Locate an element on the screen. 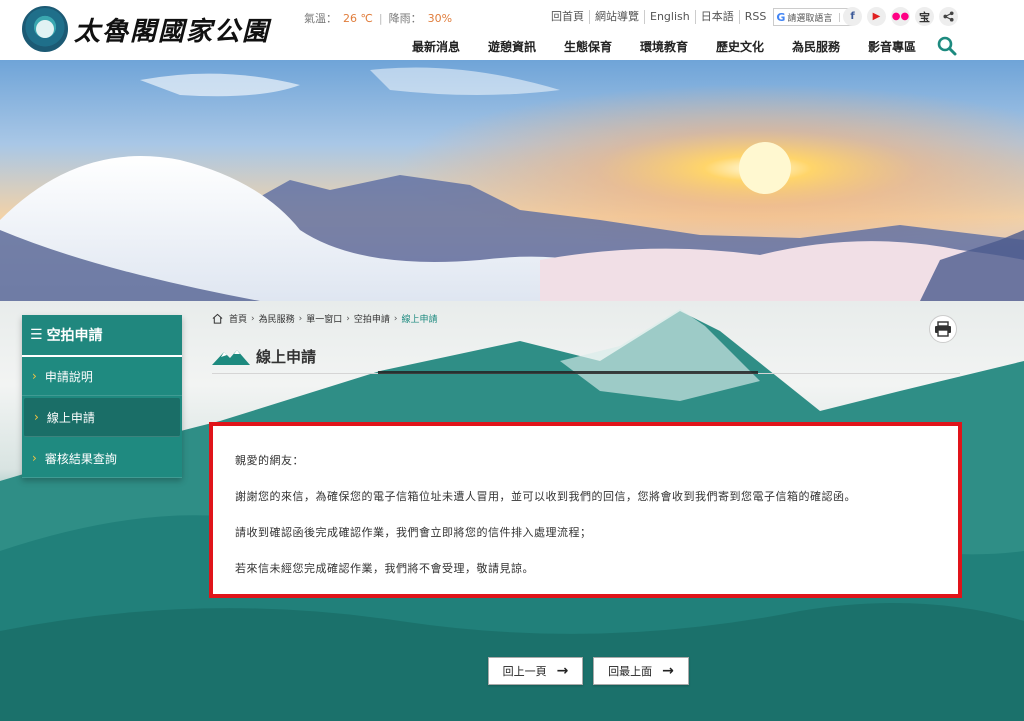 This screenshot has width=1024, height=721. printer-icon is located at coordinates (943, 329).